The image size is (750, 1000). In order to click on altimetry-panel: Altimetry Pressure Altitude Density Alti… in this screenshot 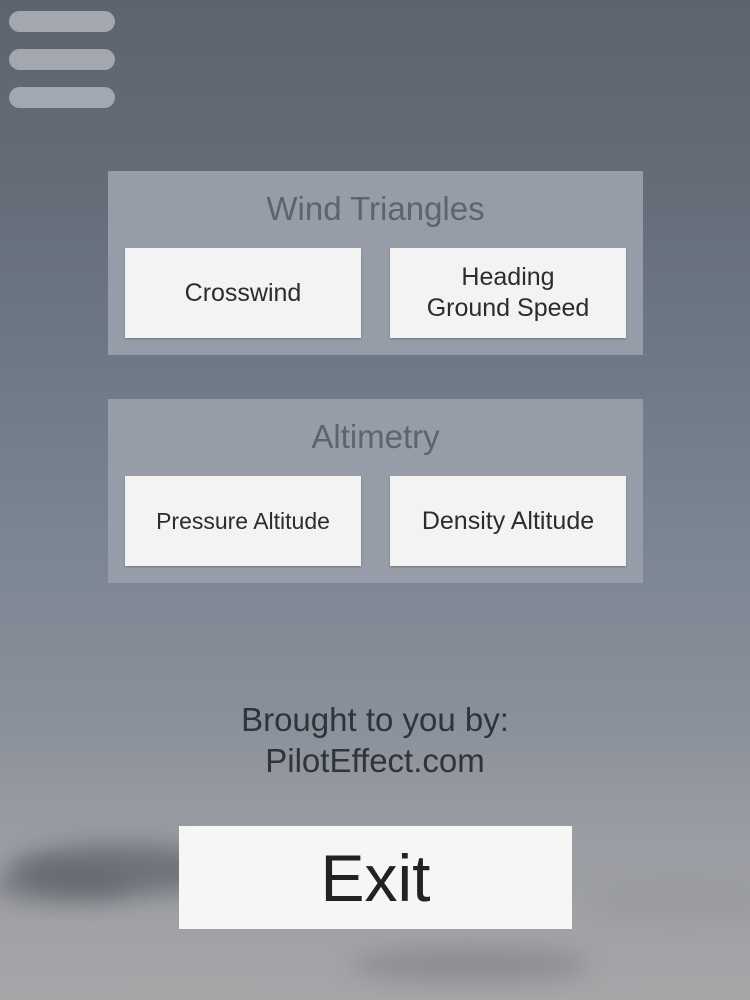, I will do `click(375, 491)`.